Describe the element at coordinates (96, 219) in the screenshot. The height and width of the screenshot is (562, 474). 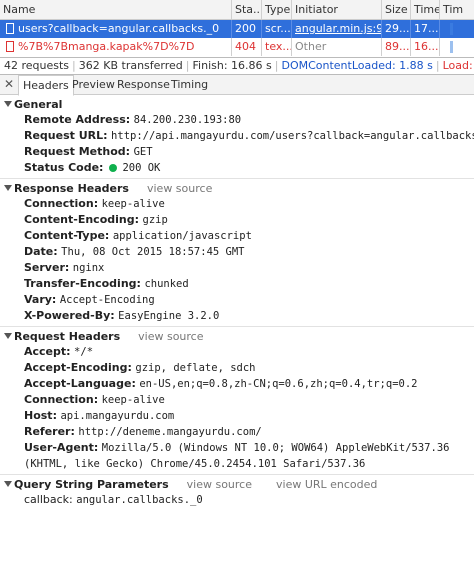
I see `header-row: Content-Encoding: gzip` at that location.